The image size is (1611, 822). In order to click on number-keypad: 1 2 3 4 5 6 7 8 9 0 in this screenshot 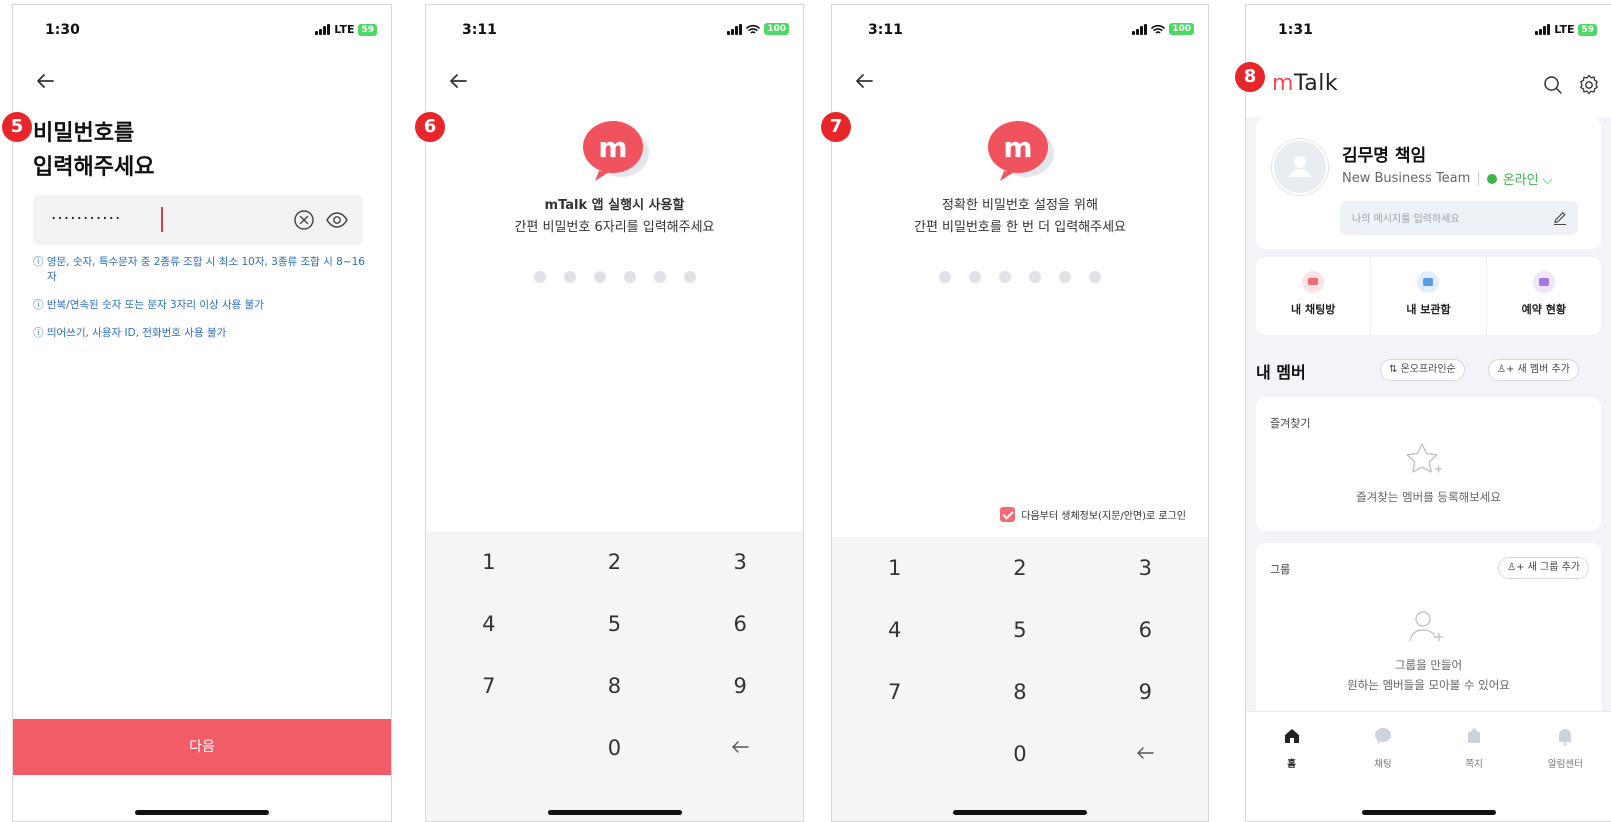, I will do `click(1020, 679)`.